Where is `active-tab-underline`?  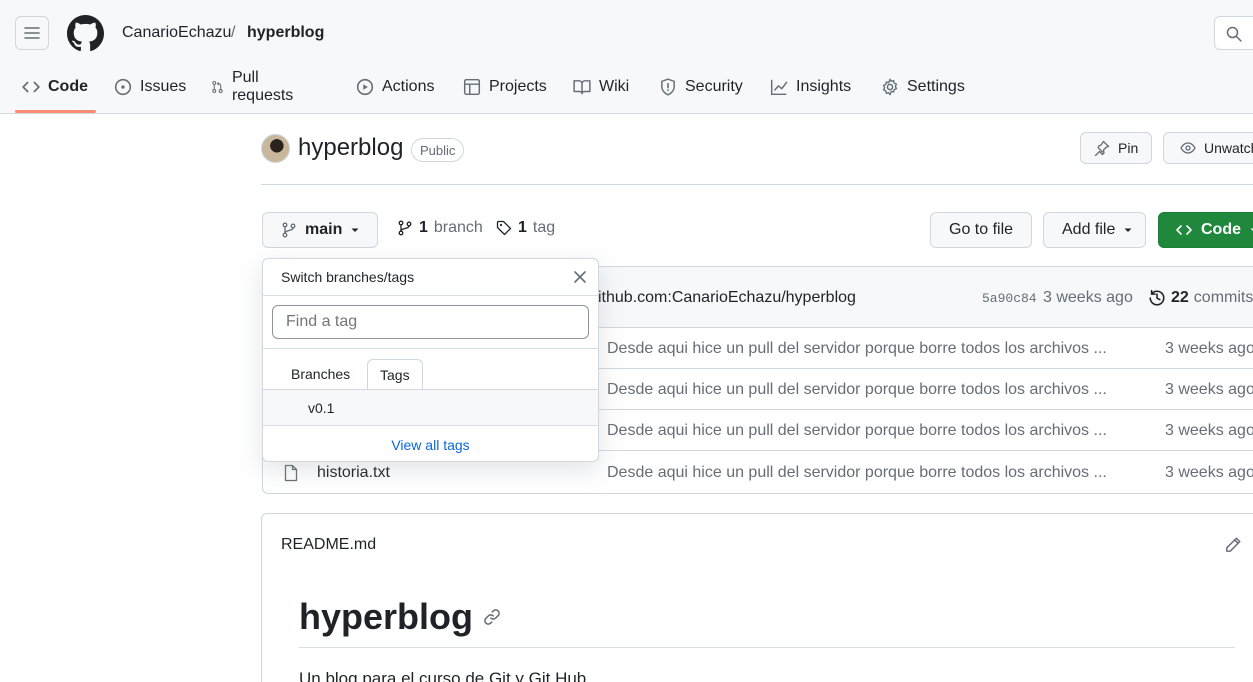 active-tab-underline is located at coordinates (55, 111).